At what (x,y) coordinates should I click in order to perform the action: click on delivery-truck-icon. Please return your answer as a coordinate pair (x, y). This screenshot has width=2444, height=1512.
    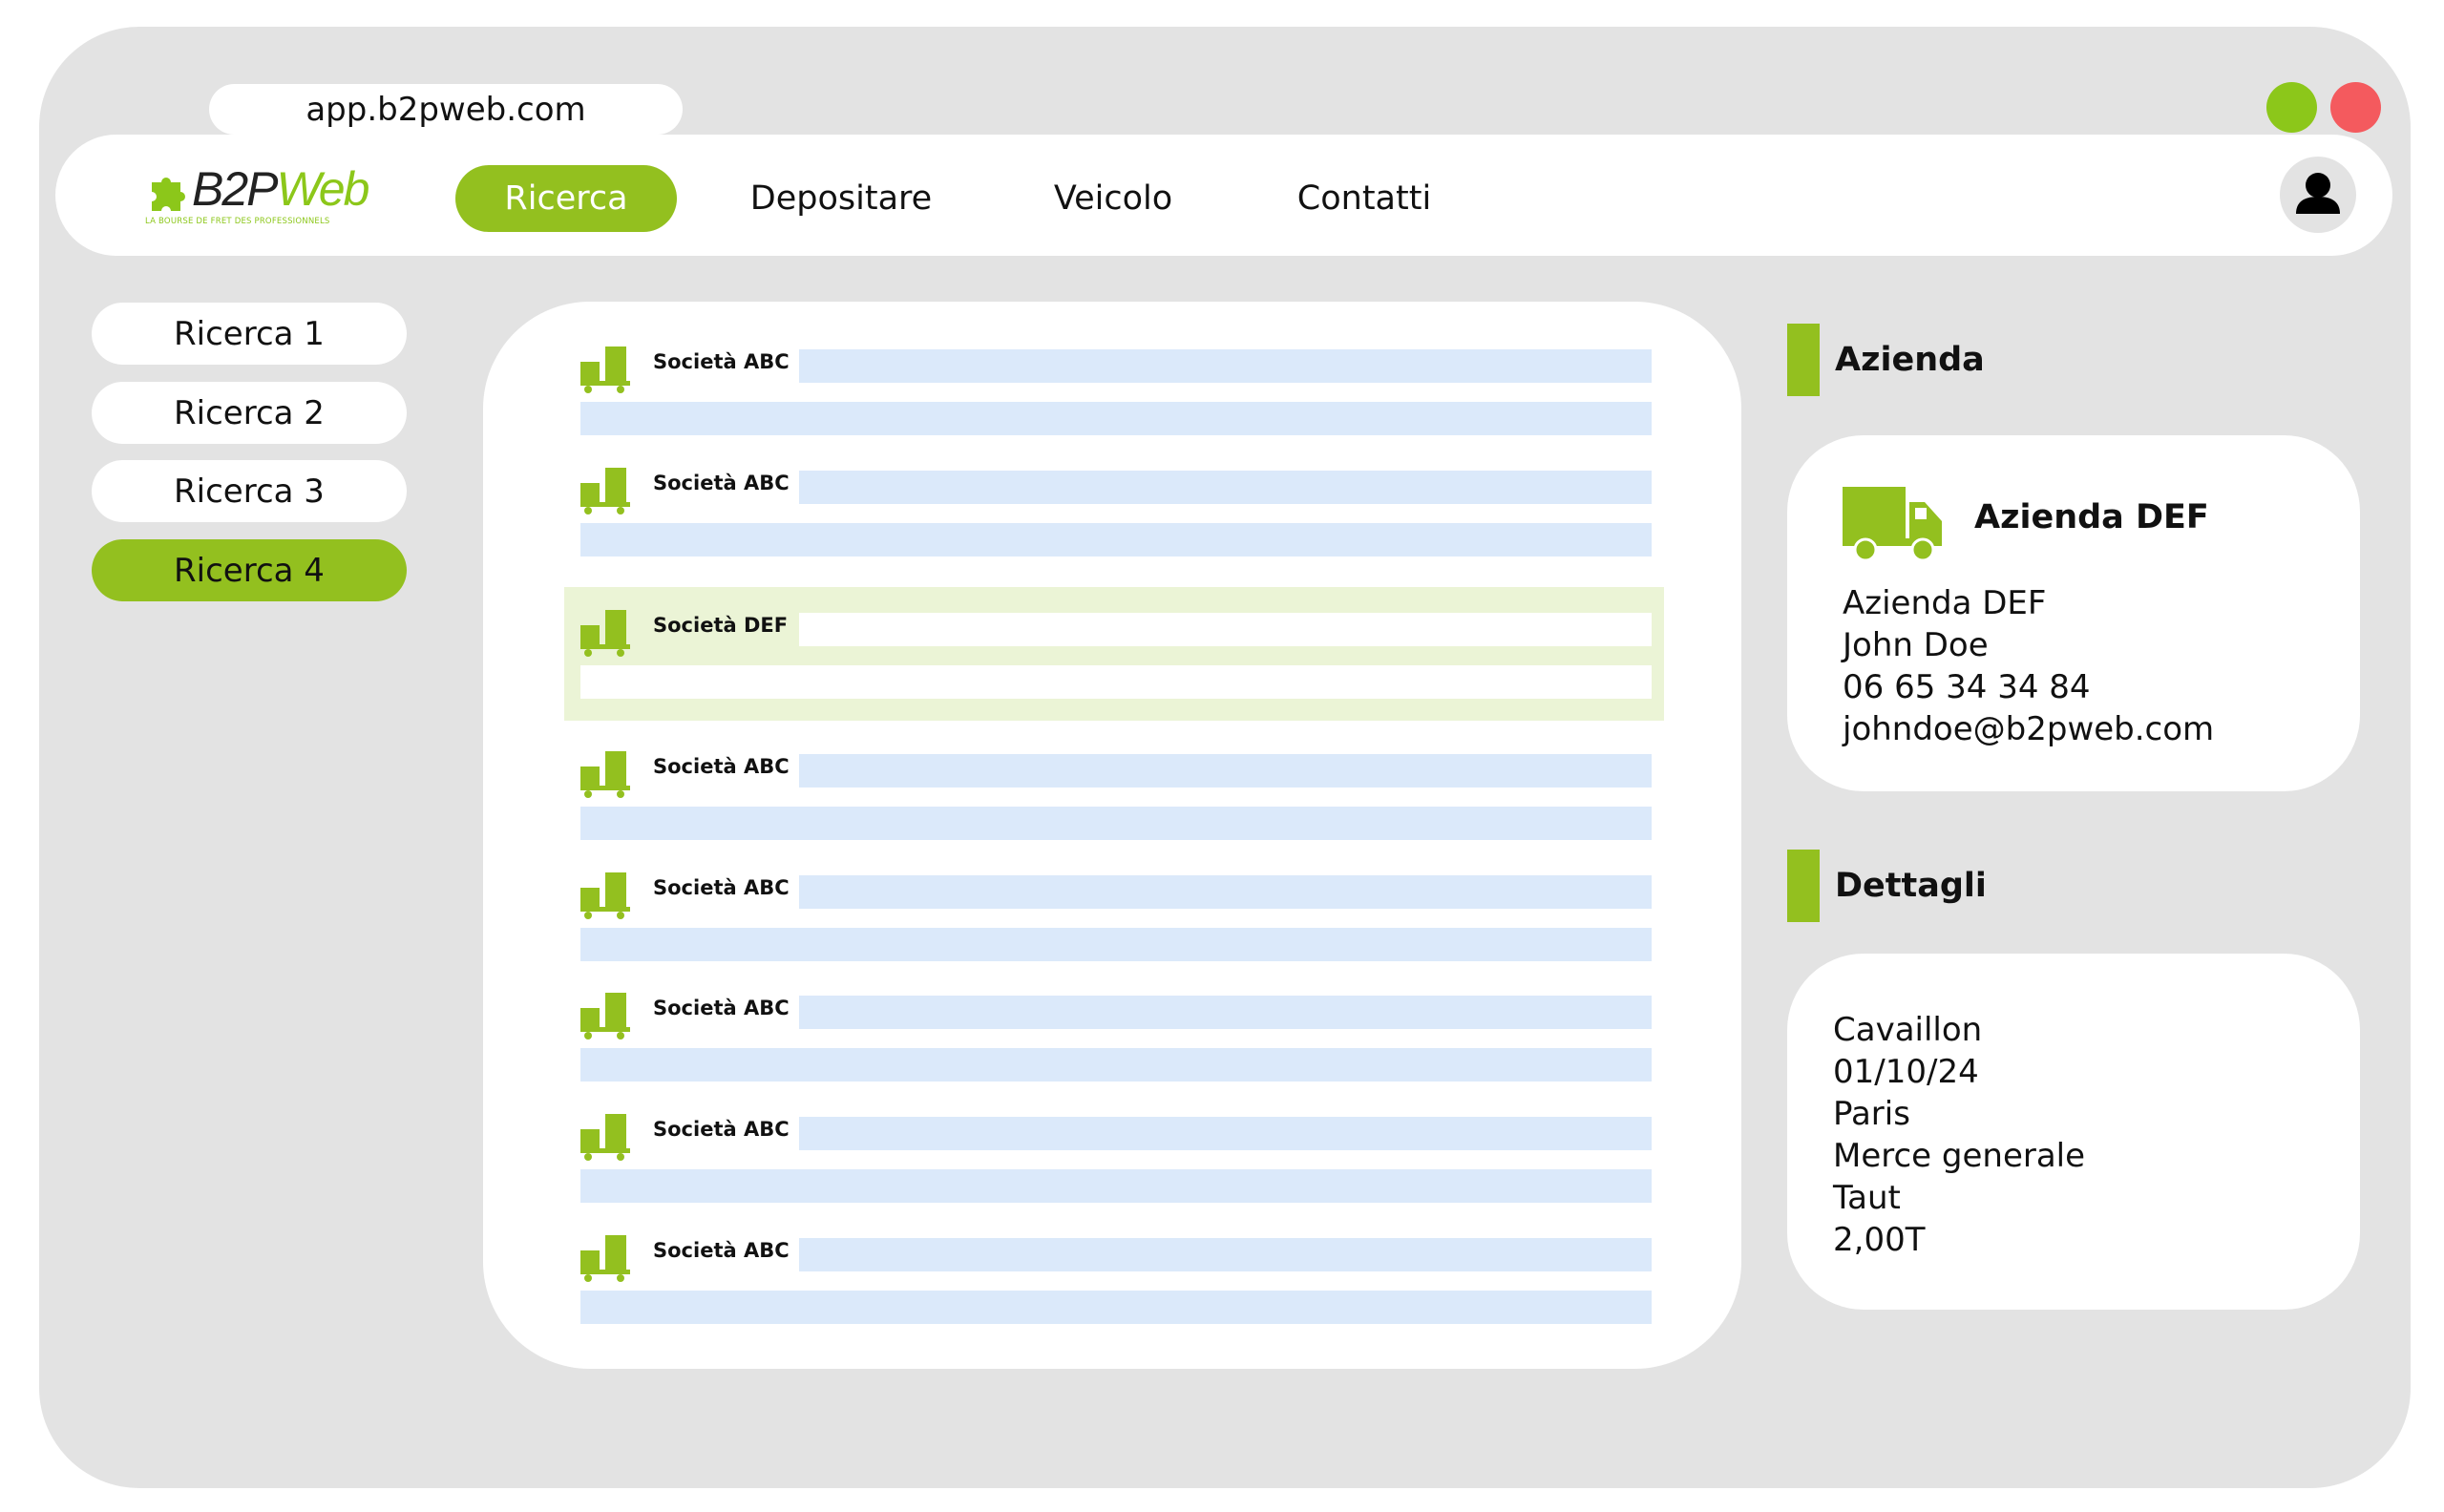
    Looking at the image, I should click on (1893, 524).